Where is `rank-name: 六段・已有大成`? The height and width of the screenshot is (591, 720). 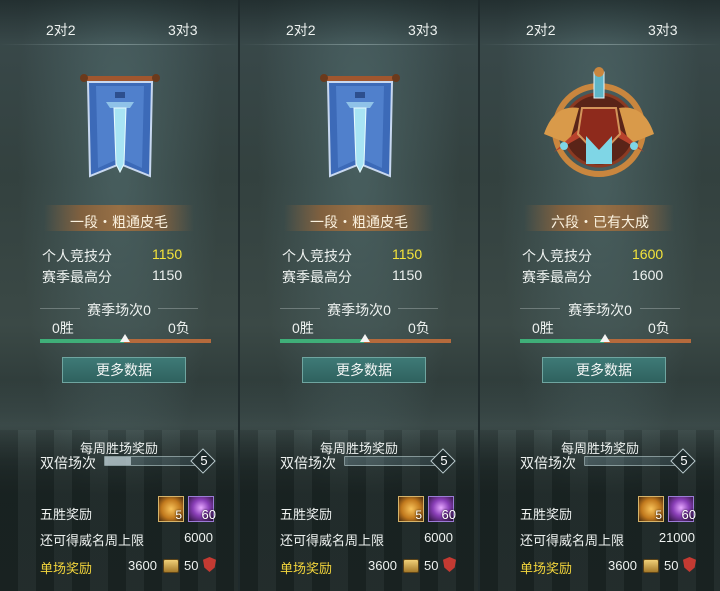
rank-name: 六段・已有大成 is located at coordinates (600, 222).